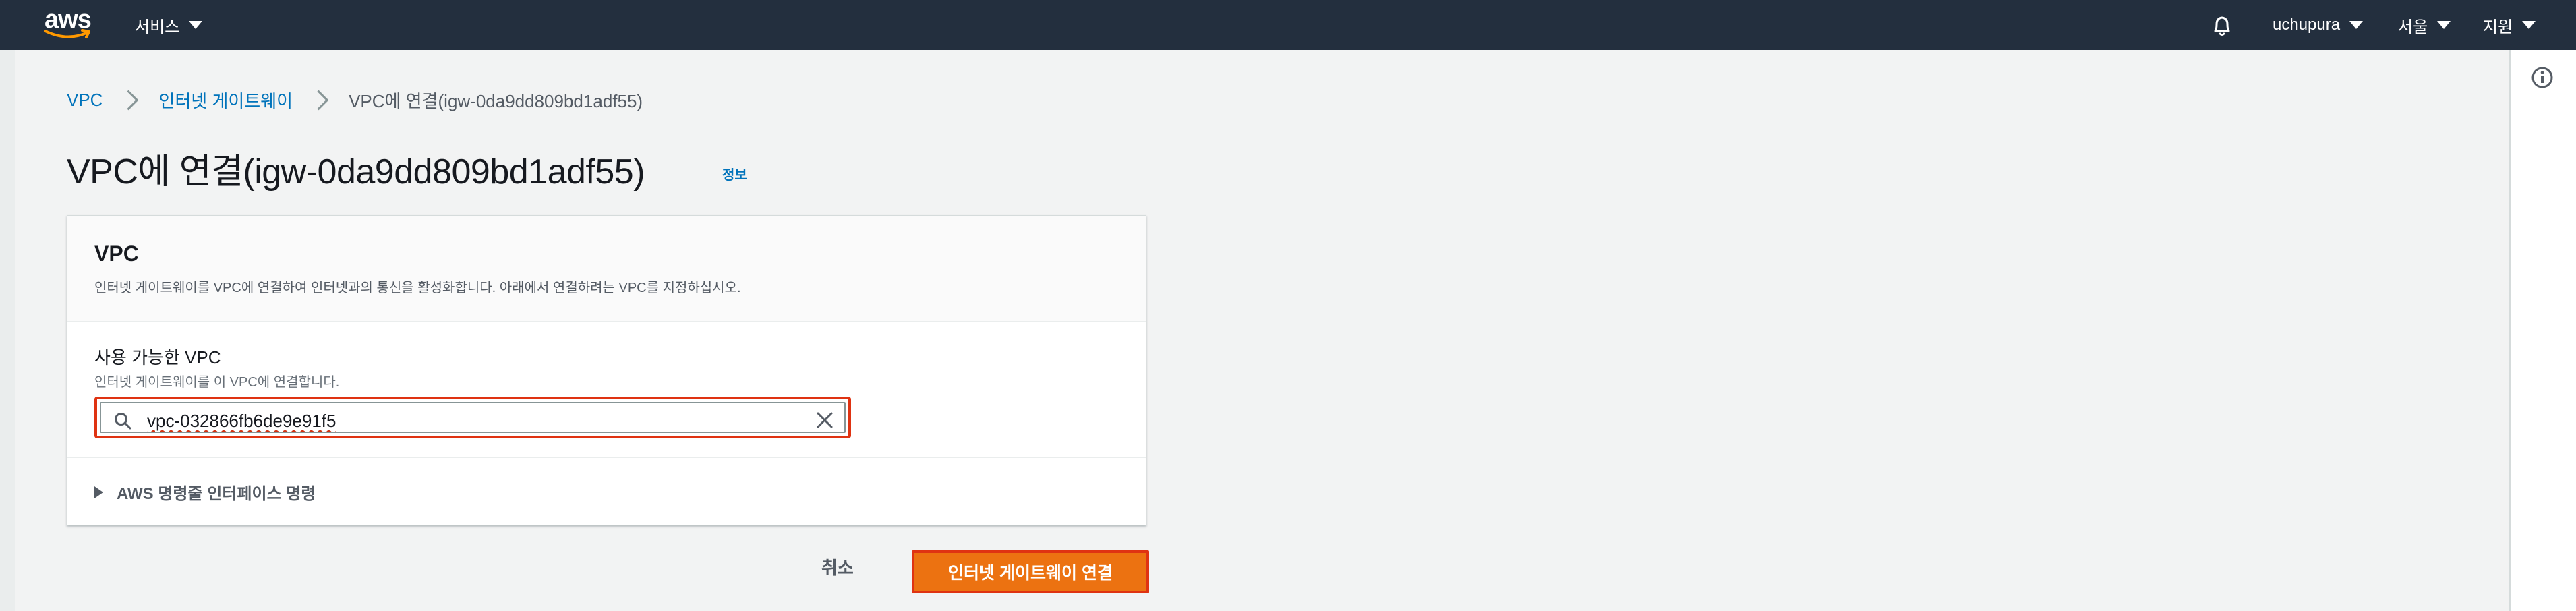 Image resolution: width=2576 pixels, height=611 pixels. I want to click on top-navigation: aws 서비스 uchupura 서울 지원, so click(1288, 25).